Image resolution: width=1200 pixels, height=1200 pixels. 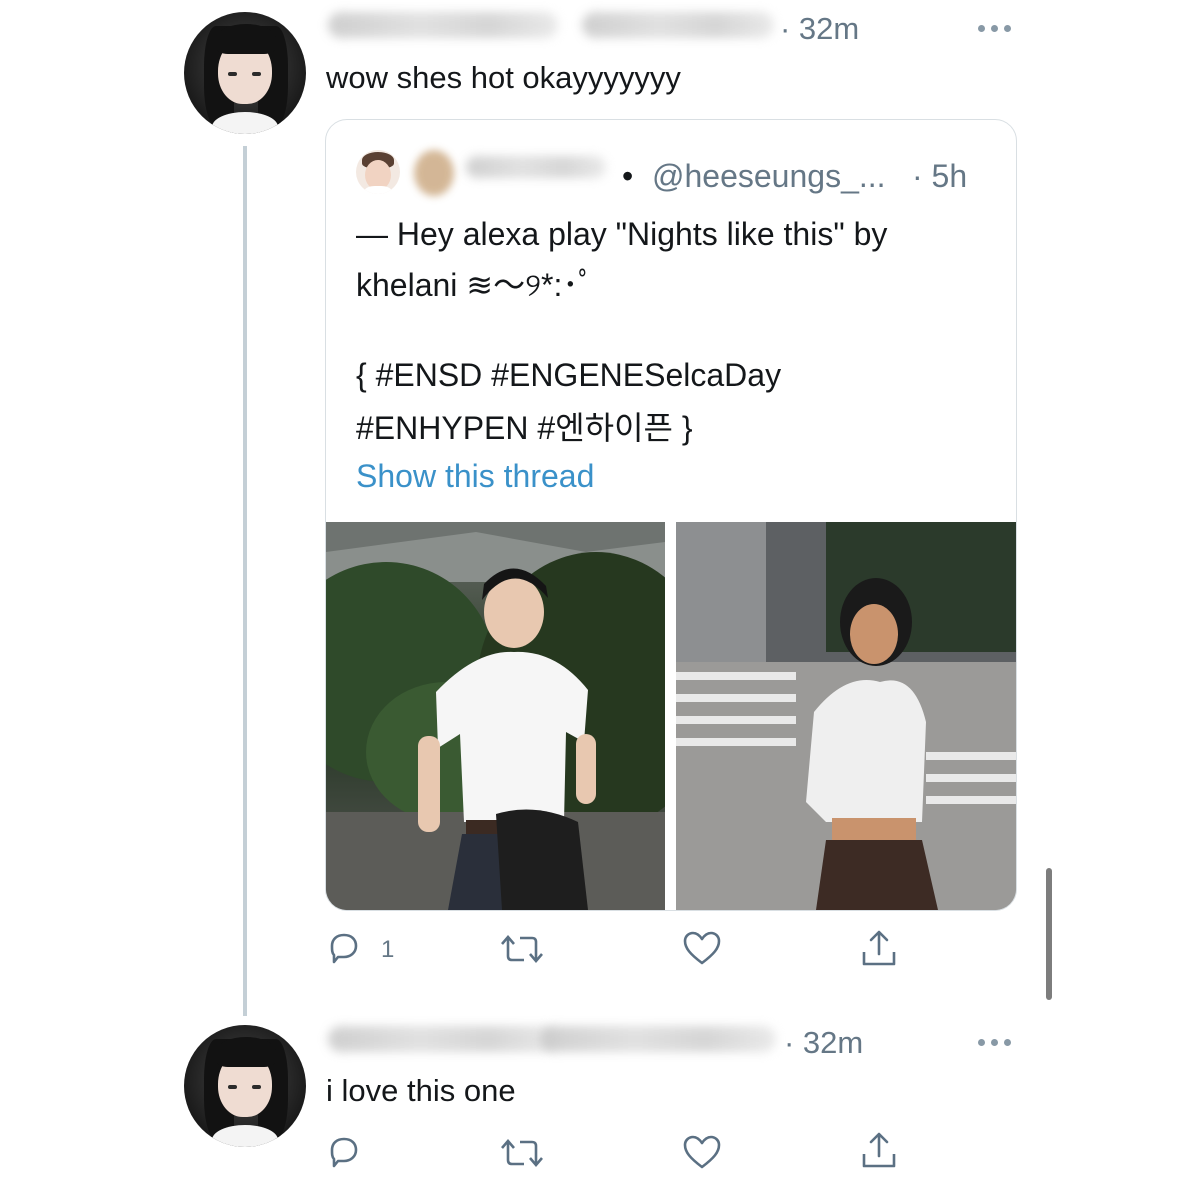 What do you see at coordinates (1049, 934) in the screenshot?
I see `scrollbar` at bounding box center [1049, 934].